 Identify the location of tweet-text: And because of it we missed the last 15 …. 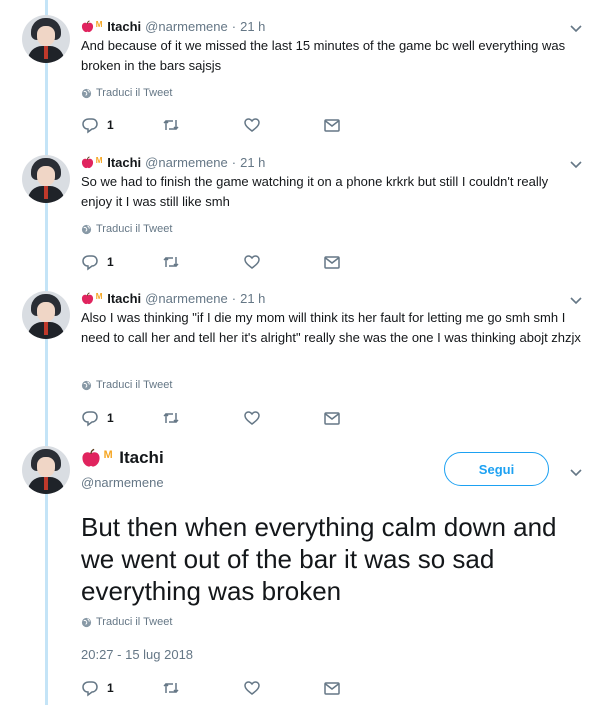
(323, 55).